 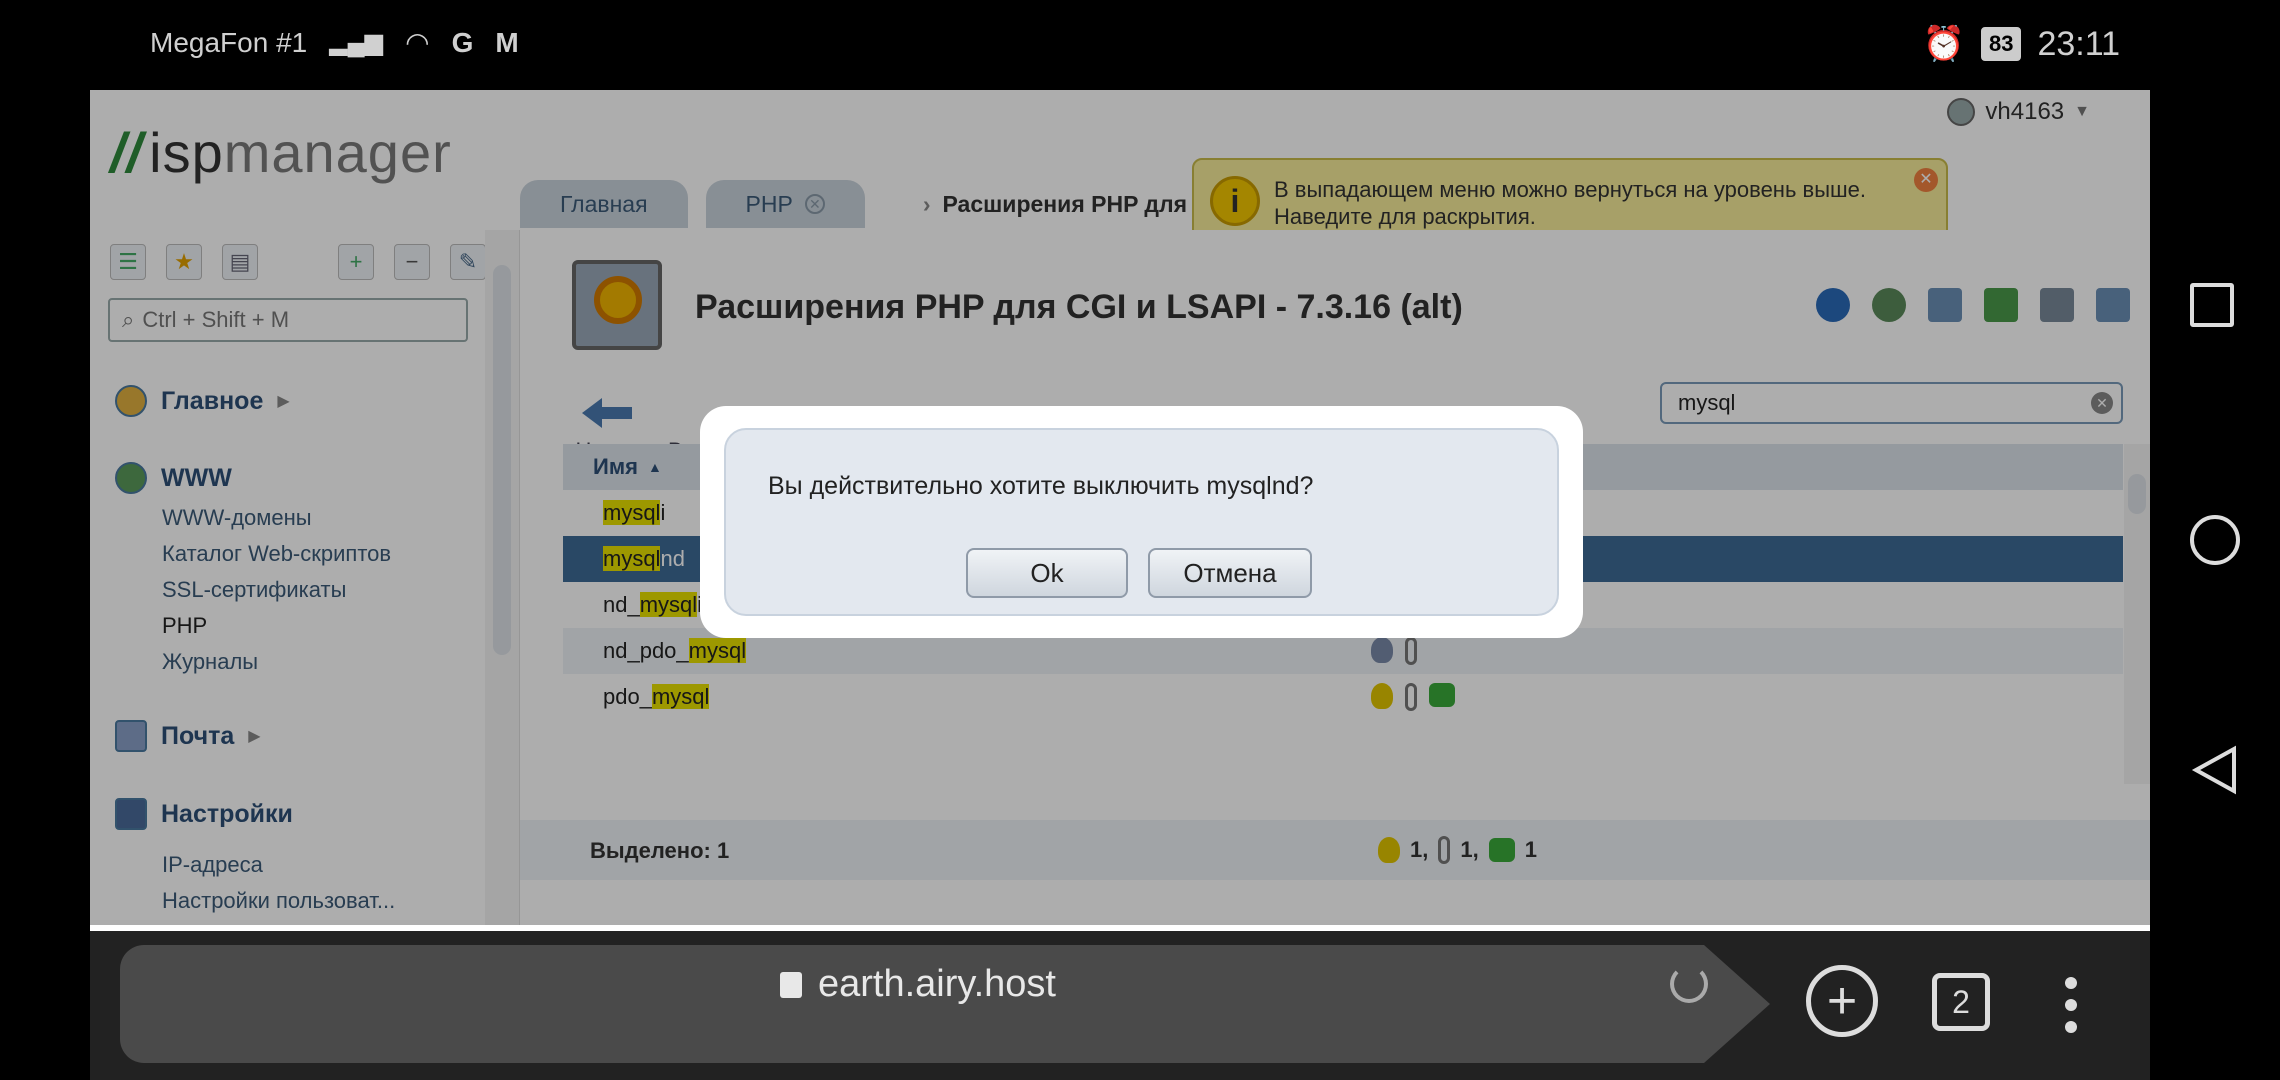 I want to click on more-menu-icon, so click(x=2071, y=1005).